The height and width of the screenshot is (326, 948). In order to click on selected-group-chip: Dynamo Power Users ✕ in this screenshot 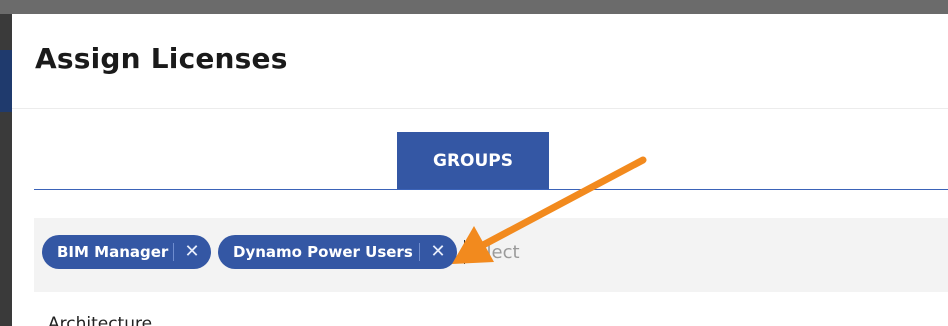, I will do `click(337, 252)`.